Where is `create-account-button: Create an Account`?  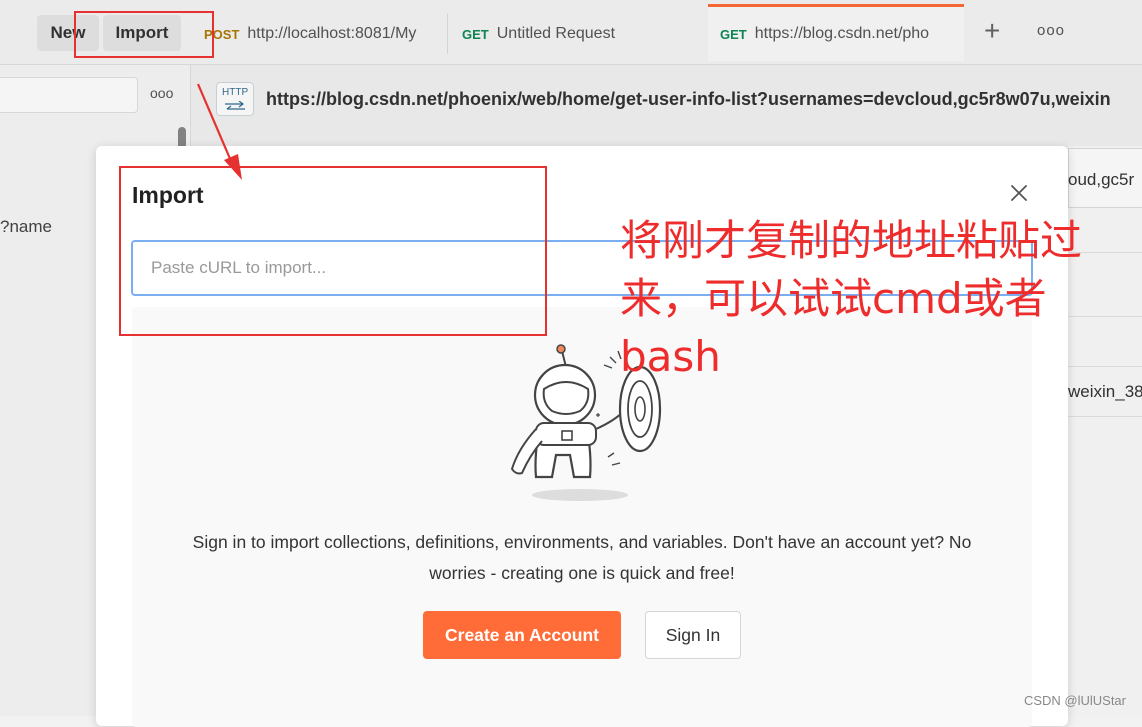
create-account-button: Create an Account is located at coordinates (522, 635).